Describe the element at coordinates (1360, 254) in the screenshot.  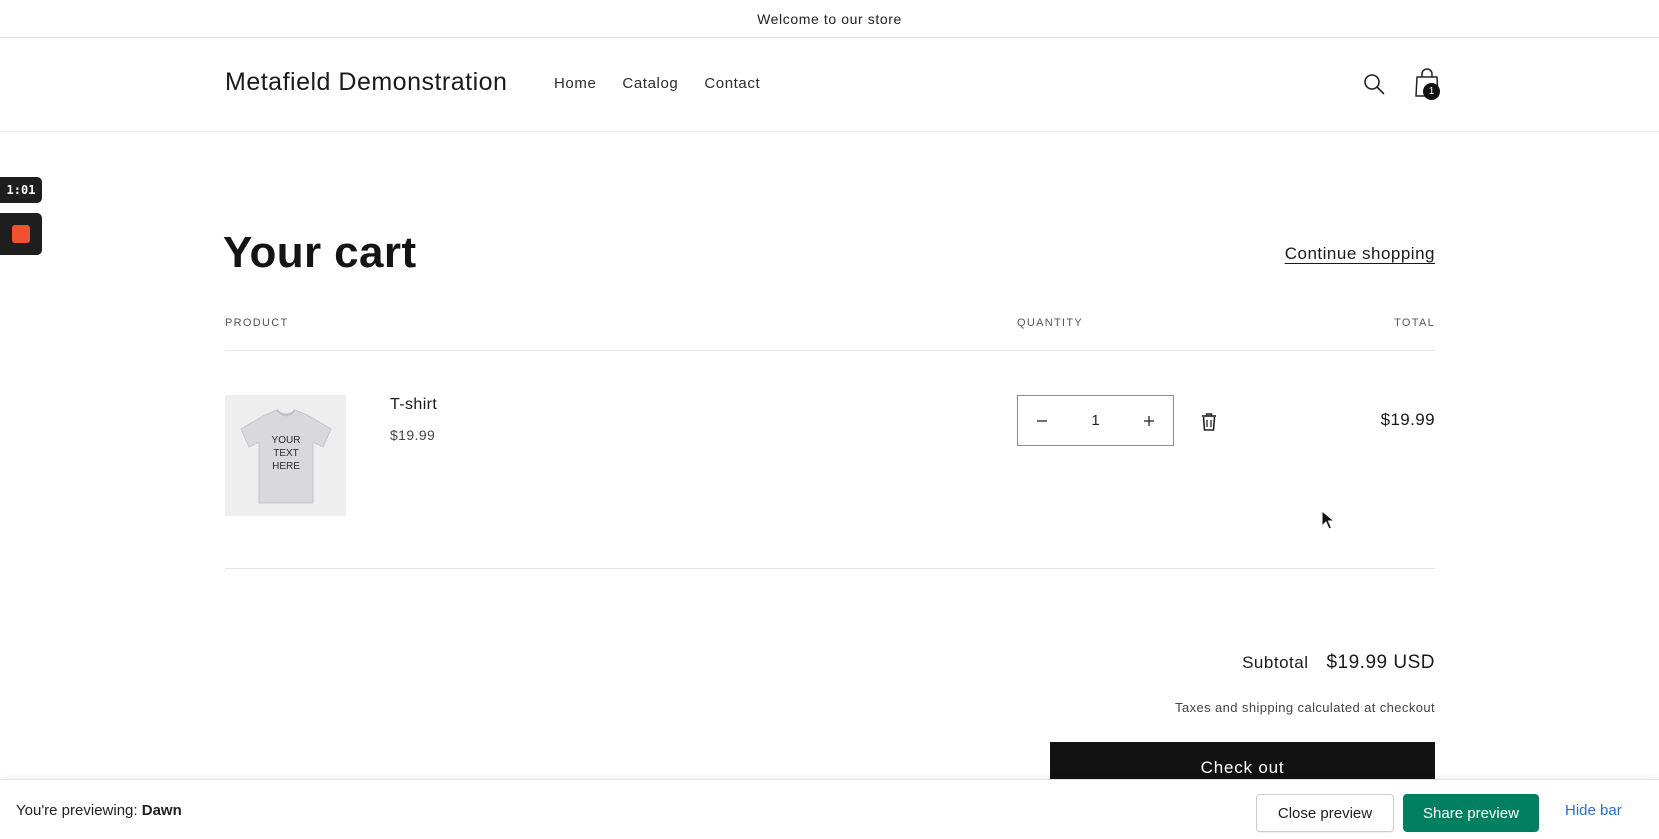
I see `continue-shopping-link: Continue shopping` at that location.